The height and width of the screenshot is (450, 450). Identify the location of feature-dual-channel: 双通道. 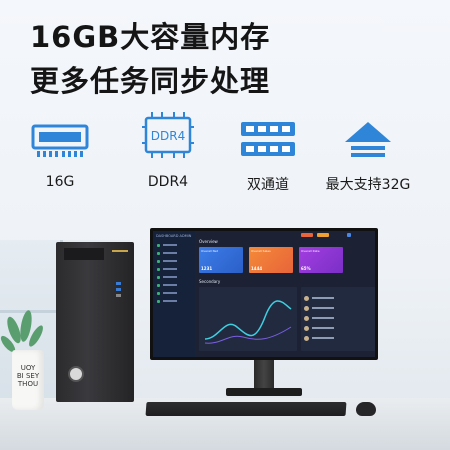
(268, 153).